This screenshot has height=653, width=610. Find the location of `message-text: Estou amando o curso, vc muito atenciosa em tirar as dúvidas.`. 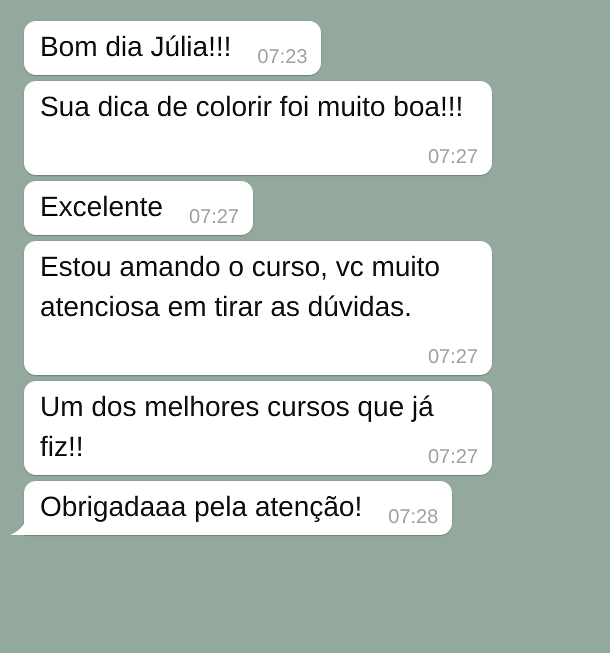

message-text: Estou amando o curso, vc muito atenciosa em tirar as dúvidas. is located at coordinates (240, 286).